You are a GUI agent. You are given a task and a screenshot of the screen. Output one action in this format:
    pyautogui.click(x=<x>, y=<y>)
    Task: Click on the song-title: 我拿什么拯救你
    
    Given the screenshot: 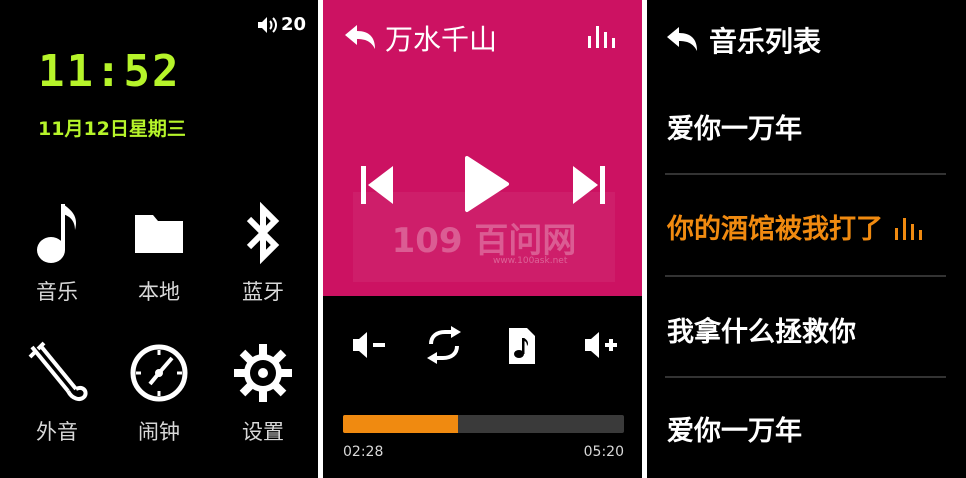 What is the action you would take?
    pyautogui.click(x=761, y=332)
    